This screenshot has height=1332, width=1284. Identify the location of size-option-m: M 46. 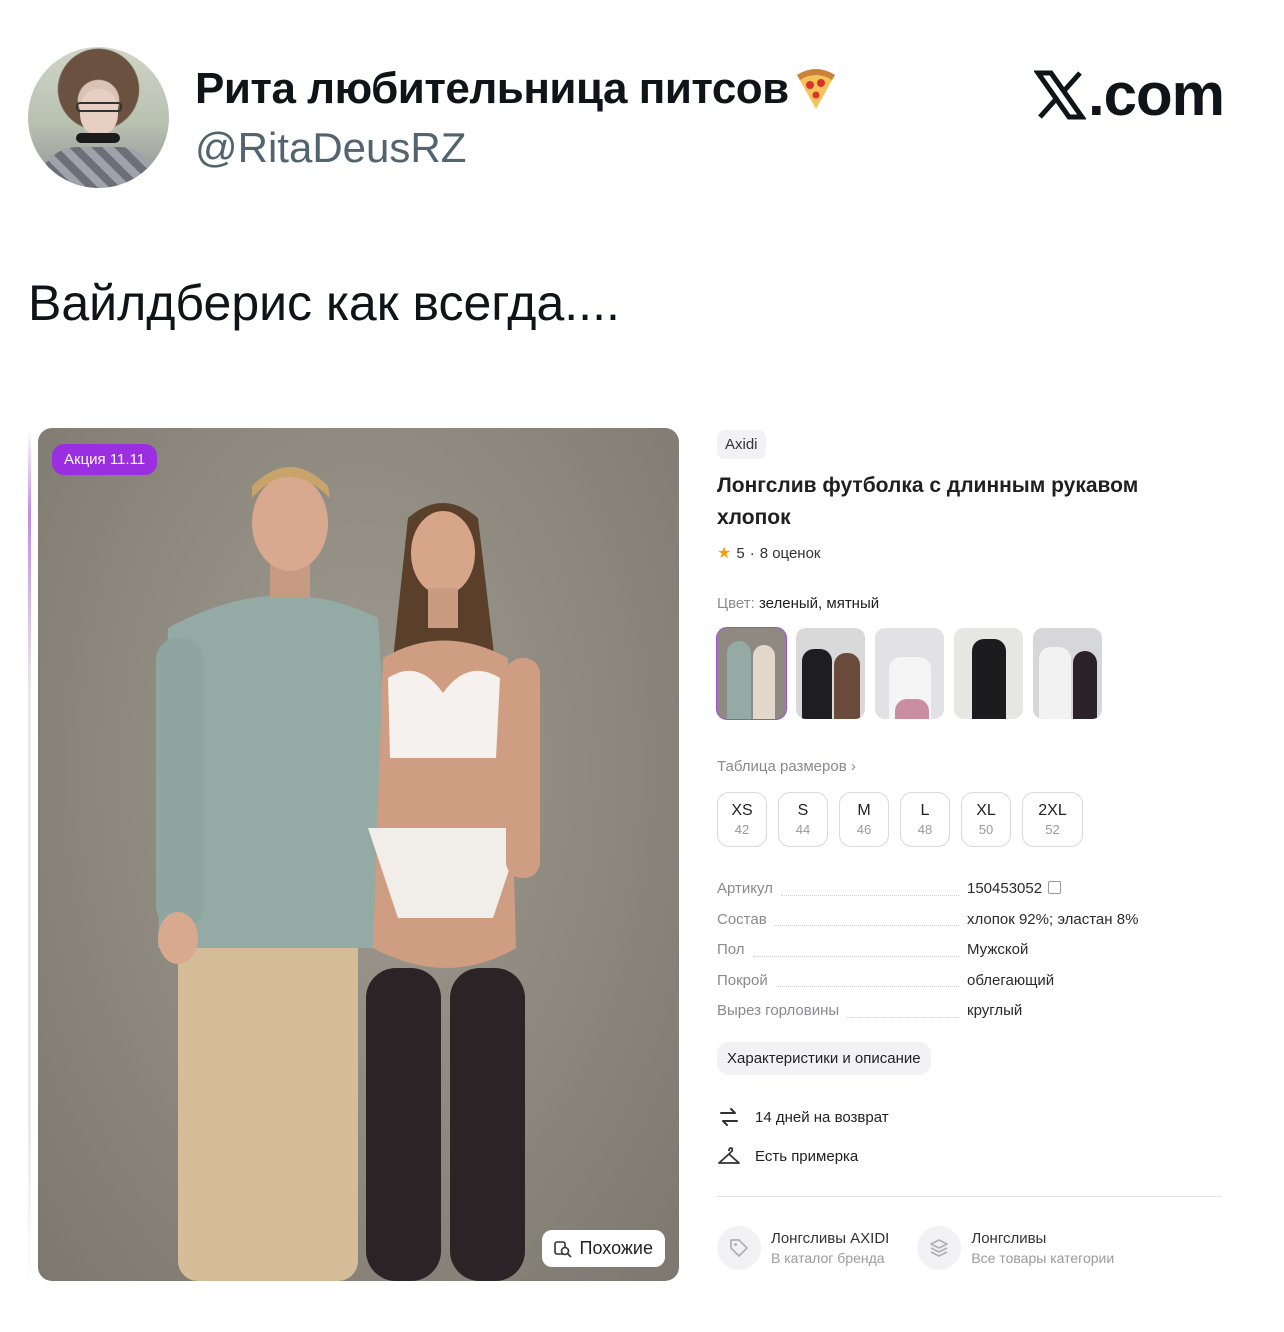
(864, 819).